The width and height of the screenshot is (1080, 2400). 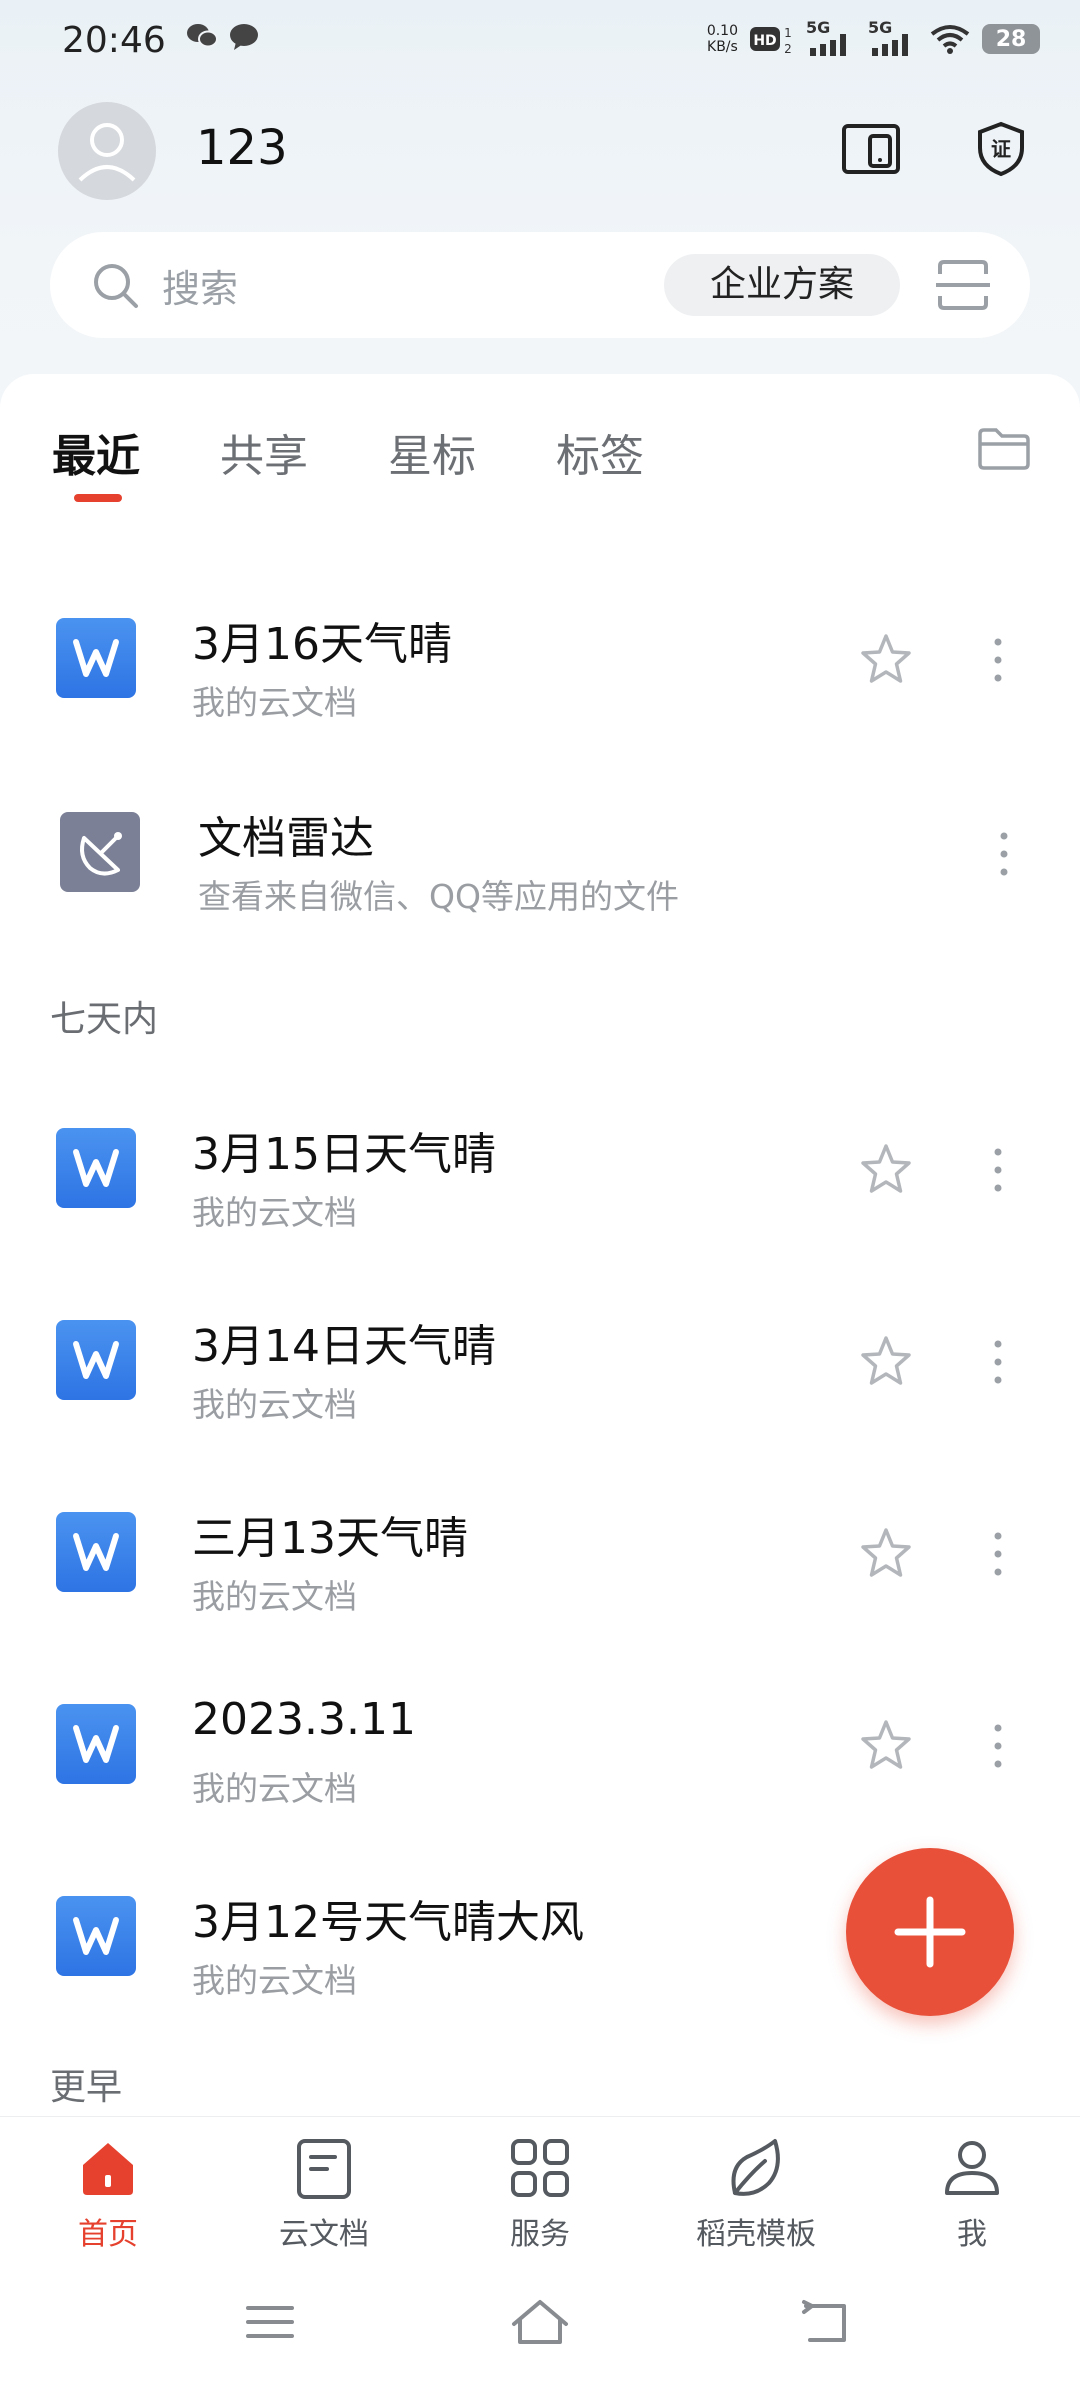 What do you see at coordinates (200, 285) in the screenshot?
I see `search-input: 搜索` at bounding box center [200, 285].